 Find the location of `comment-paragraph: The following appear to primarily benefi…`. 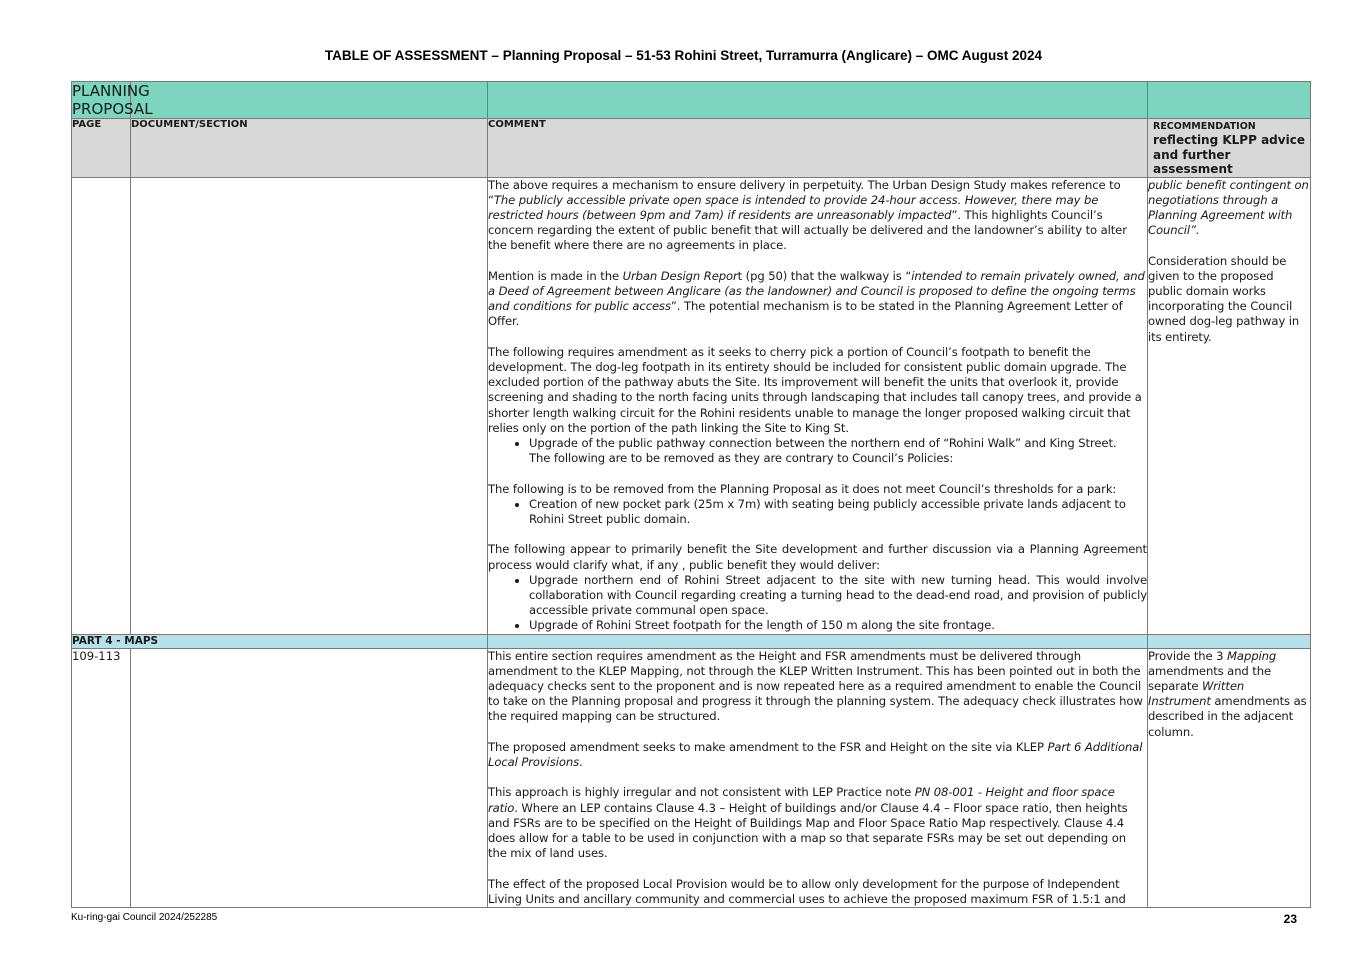

comment-paragraph: The following appear to primarily benefi… is located at coordinates (817, 557).